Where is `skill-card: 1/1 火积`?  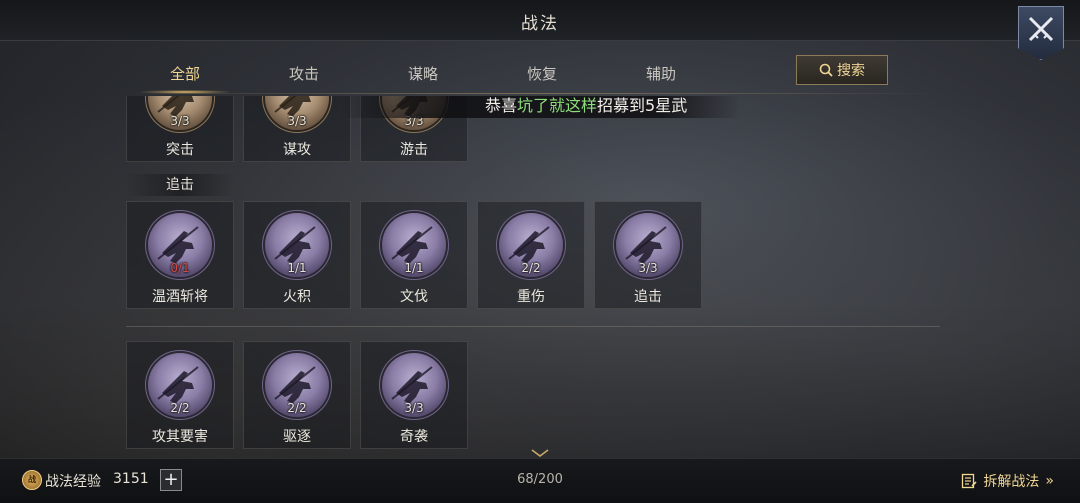 skill-card: 1/1 火积 is located at coordinates (297, 255).